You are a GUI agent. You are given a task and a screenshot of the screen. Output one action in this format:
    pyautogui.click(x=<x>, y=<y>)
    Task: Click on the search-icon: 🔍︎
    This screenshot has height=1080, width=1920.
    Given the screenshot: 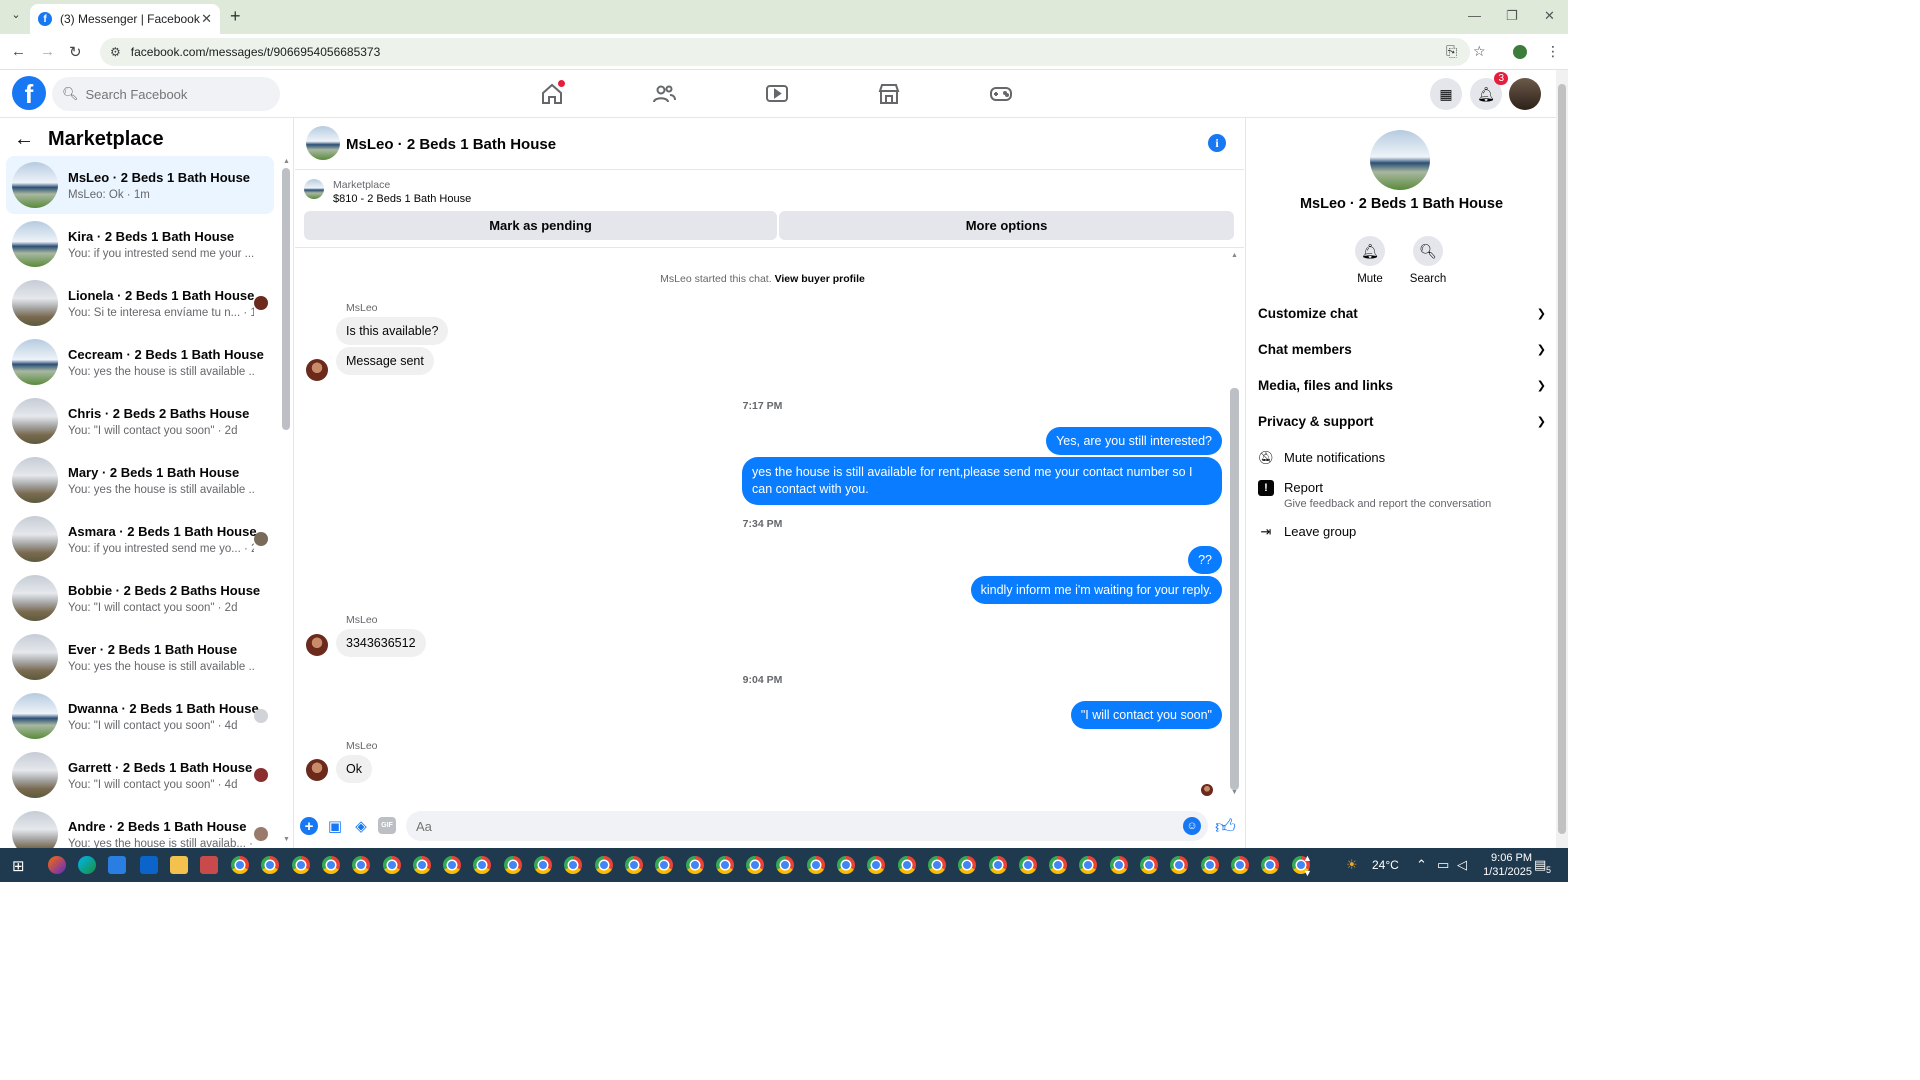 What is the action you would take?
    pyautogui.click(x=1428, y=251)
    